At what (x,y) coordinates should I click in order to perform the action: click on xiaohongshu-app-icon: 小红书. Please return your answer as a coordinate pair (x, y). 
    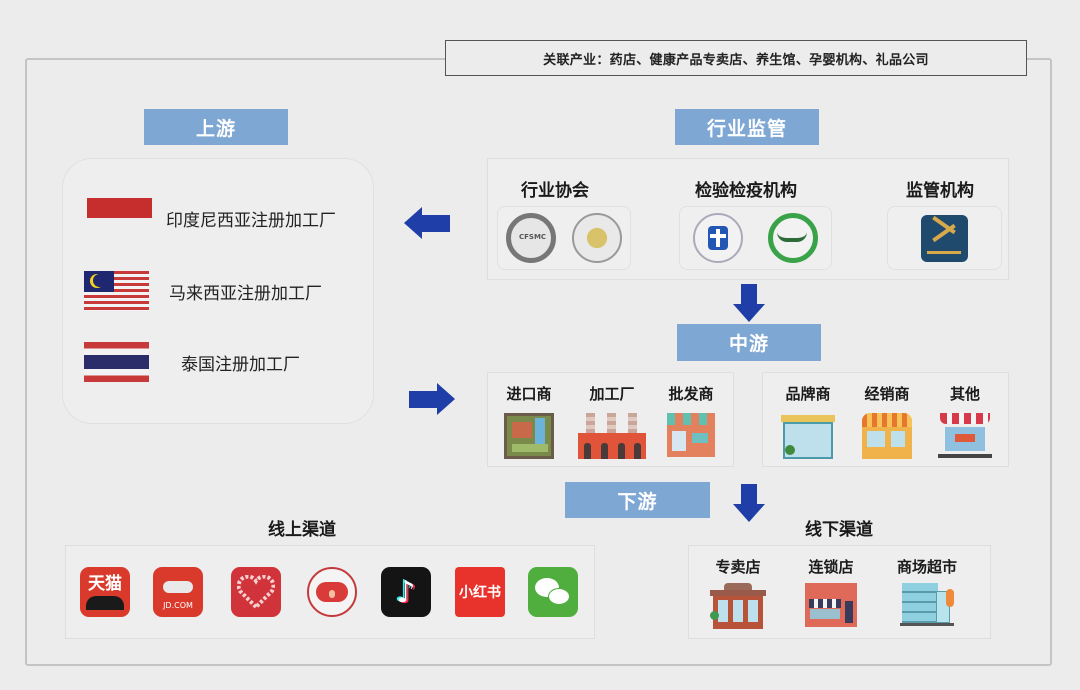
    Looking at the image, I should click on (480, 592).